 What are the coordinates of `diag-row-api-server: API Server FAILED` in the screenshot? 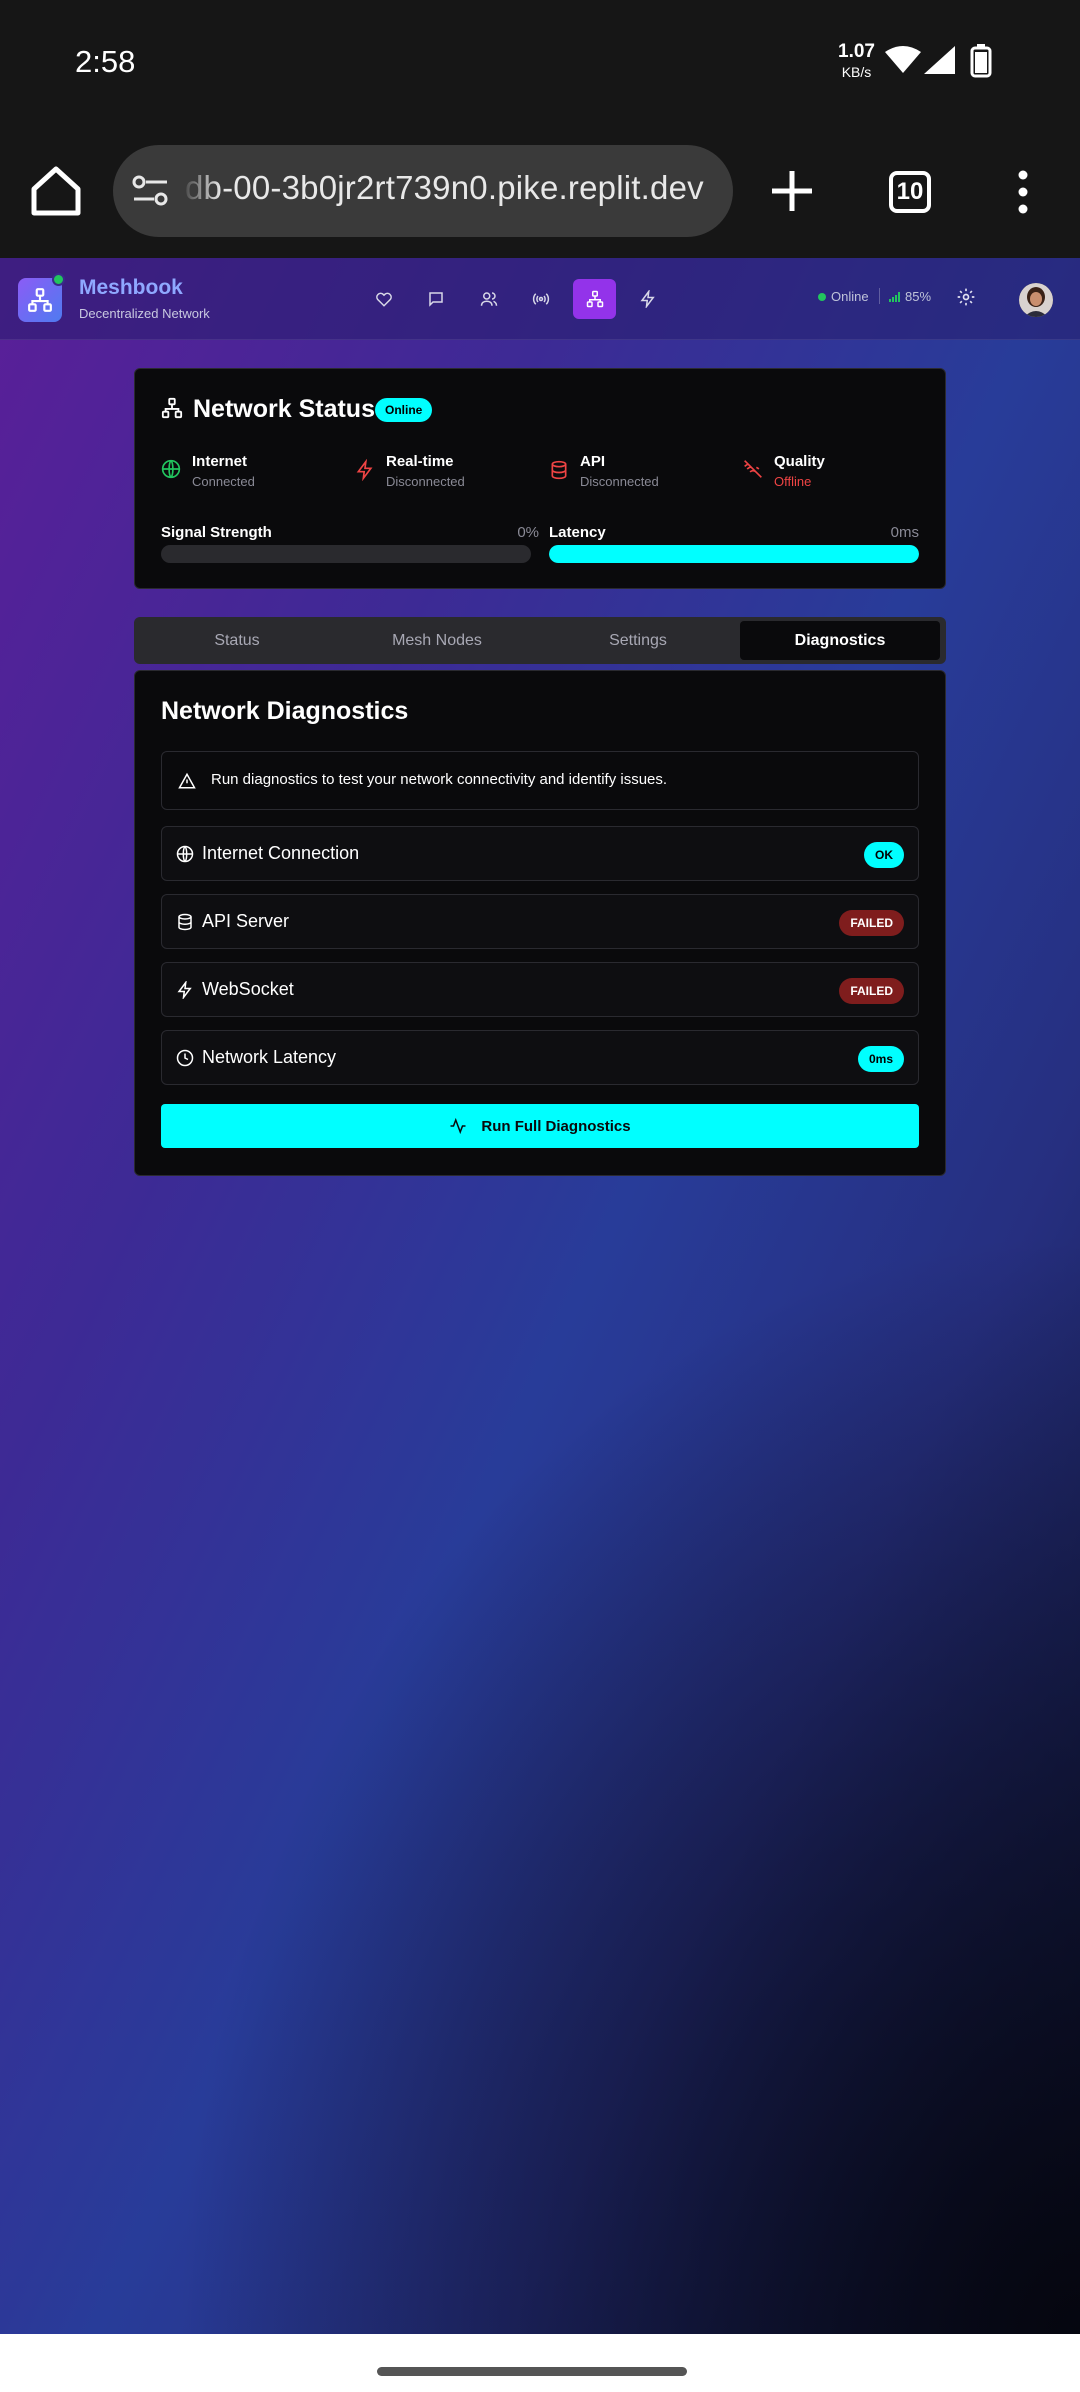 It's located at (540, 921).